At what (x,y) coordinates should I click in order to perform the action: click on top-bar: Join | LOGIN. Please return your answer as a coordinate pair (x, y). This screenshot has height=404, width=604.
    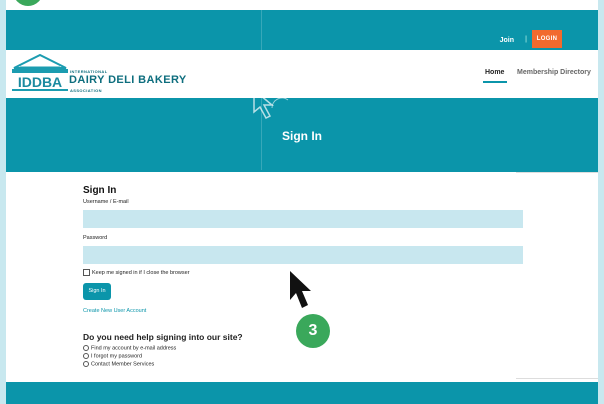
    Looking at the image, I should click on (302, 30).